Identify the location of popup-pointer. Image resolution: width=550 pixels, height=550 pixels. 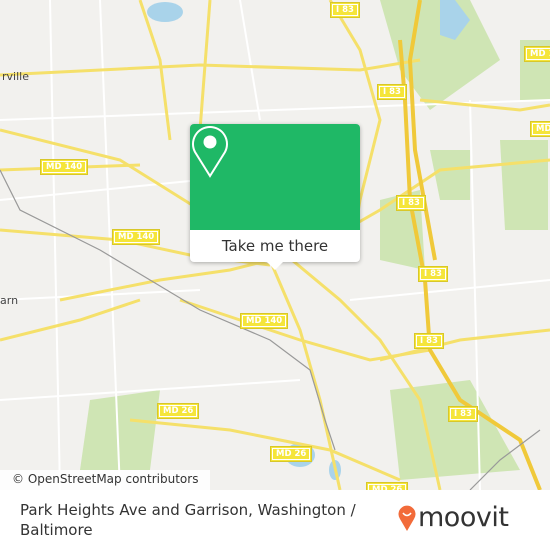
(275, 266).